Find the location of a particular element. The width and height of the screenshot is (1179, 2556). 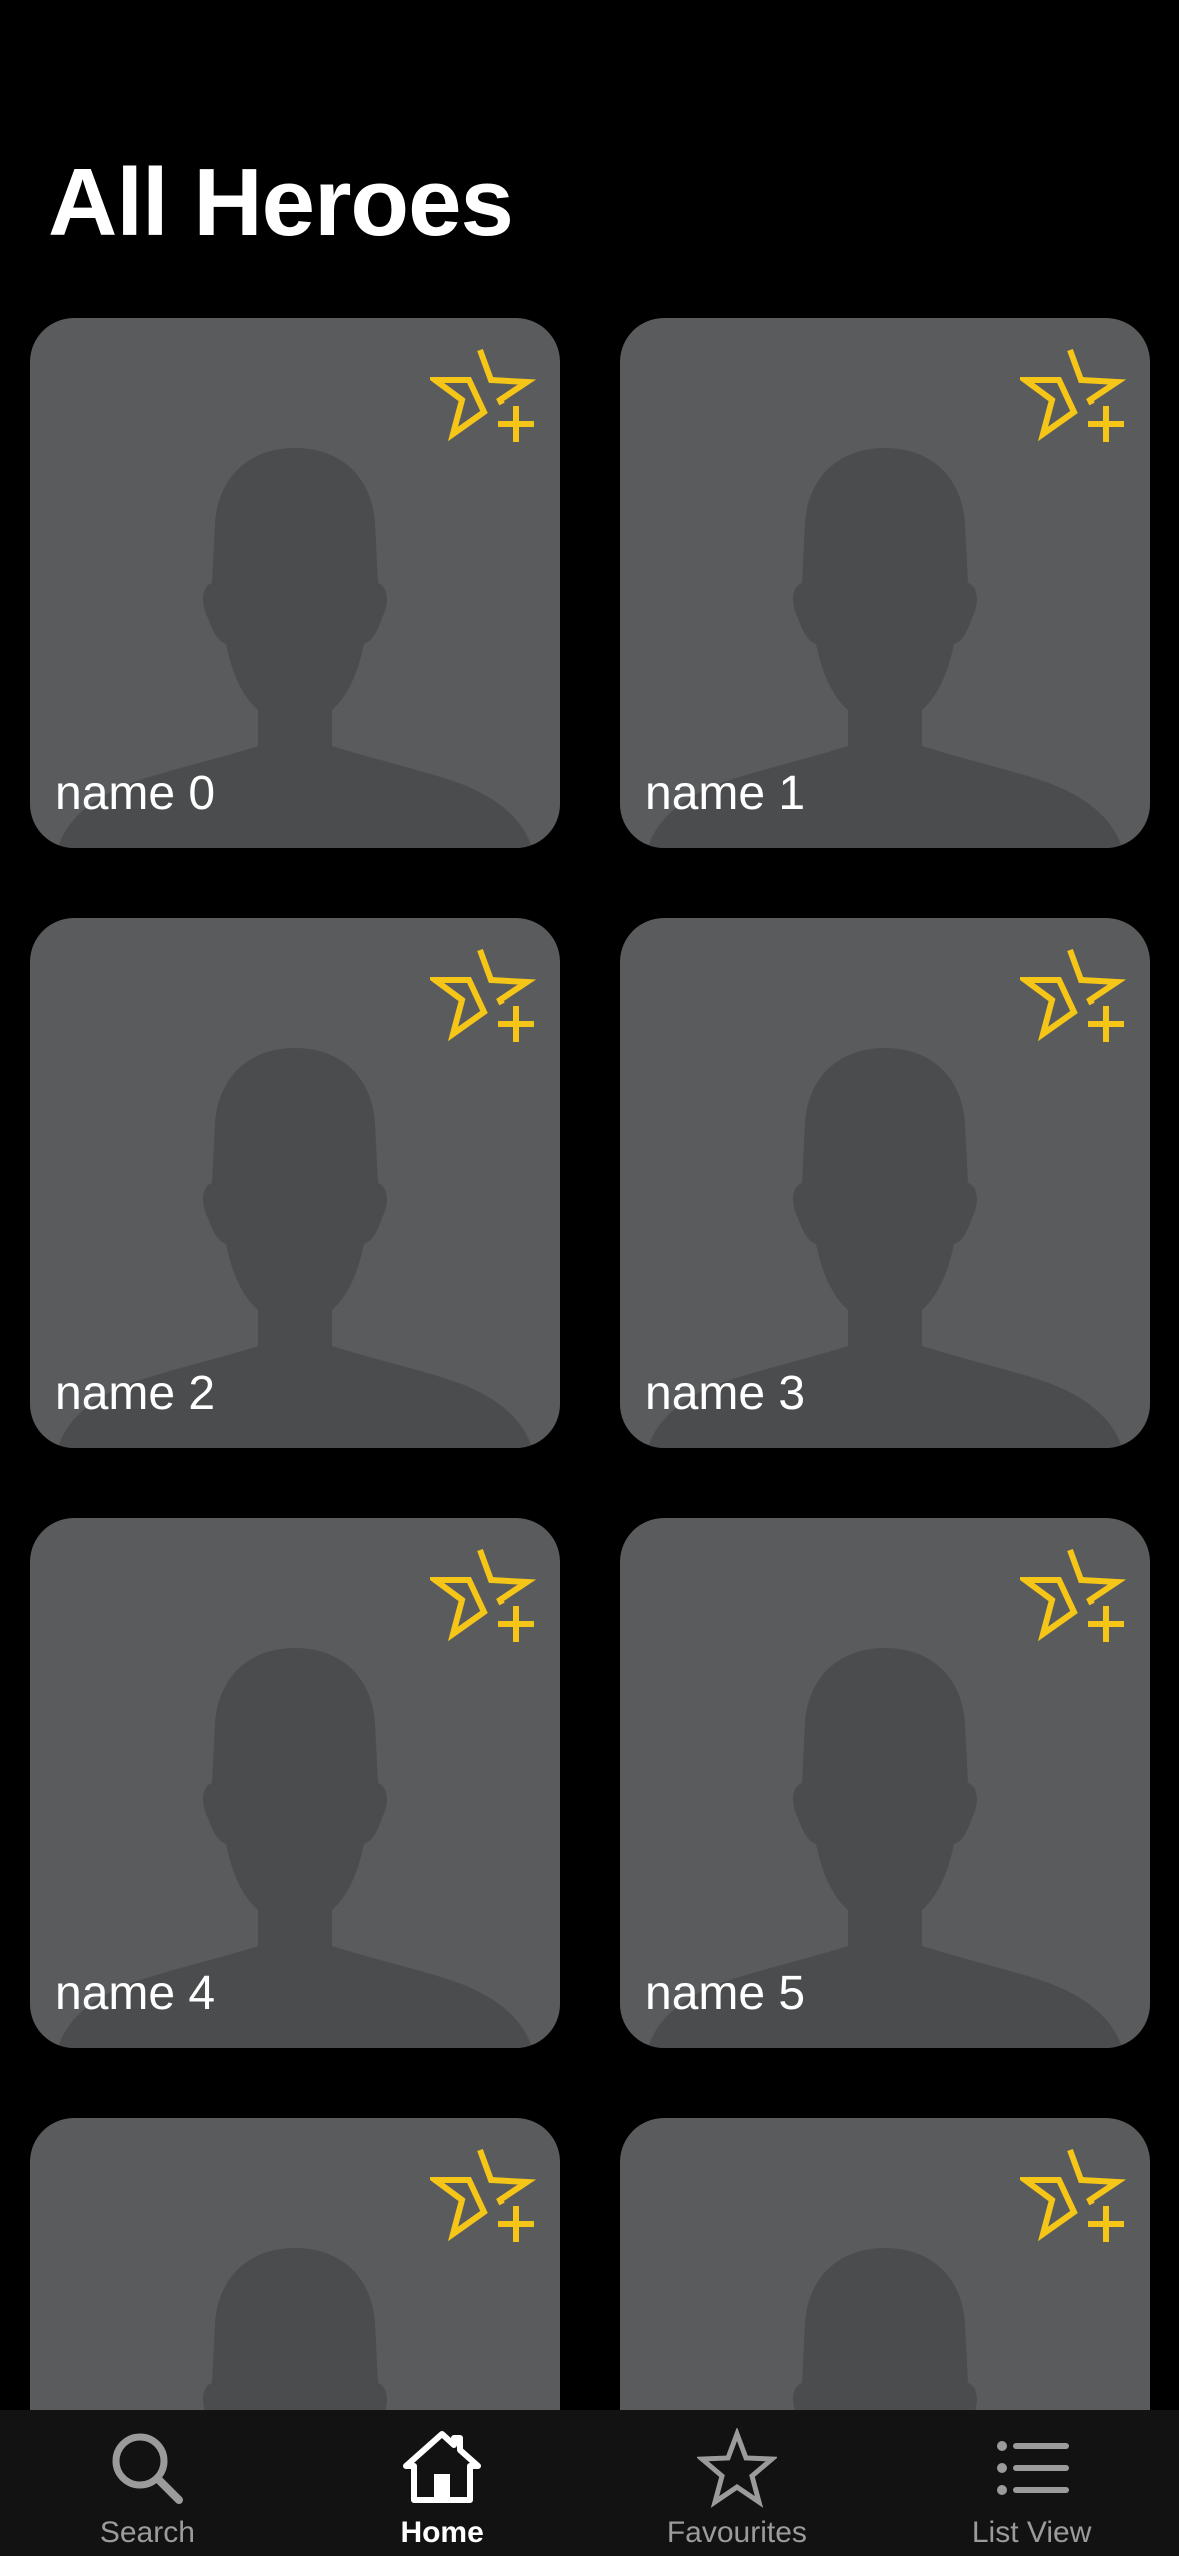

hero-card-0: name 0 is located at coordinates (295, 583).